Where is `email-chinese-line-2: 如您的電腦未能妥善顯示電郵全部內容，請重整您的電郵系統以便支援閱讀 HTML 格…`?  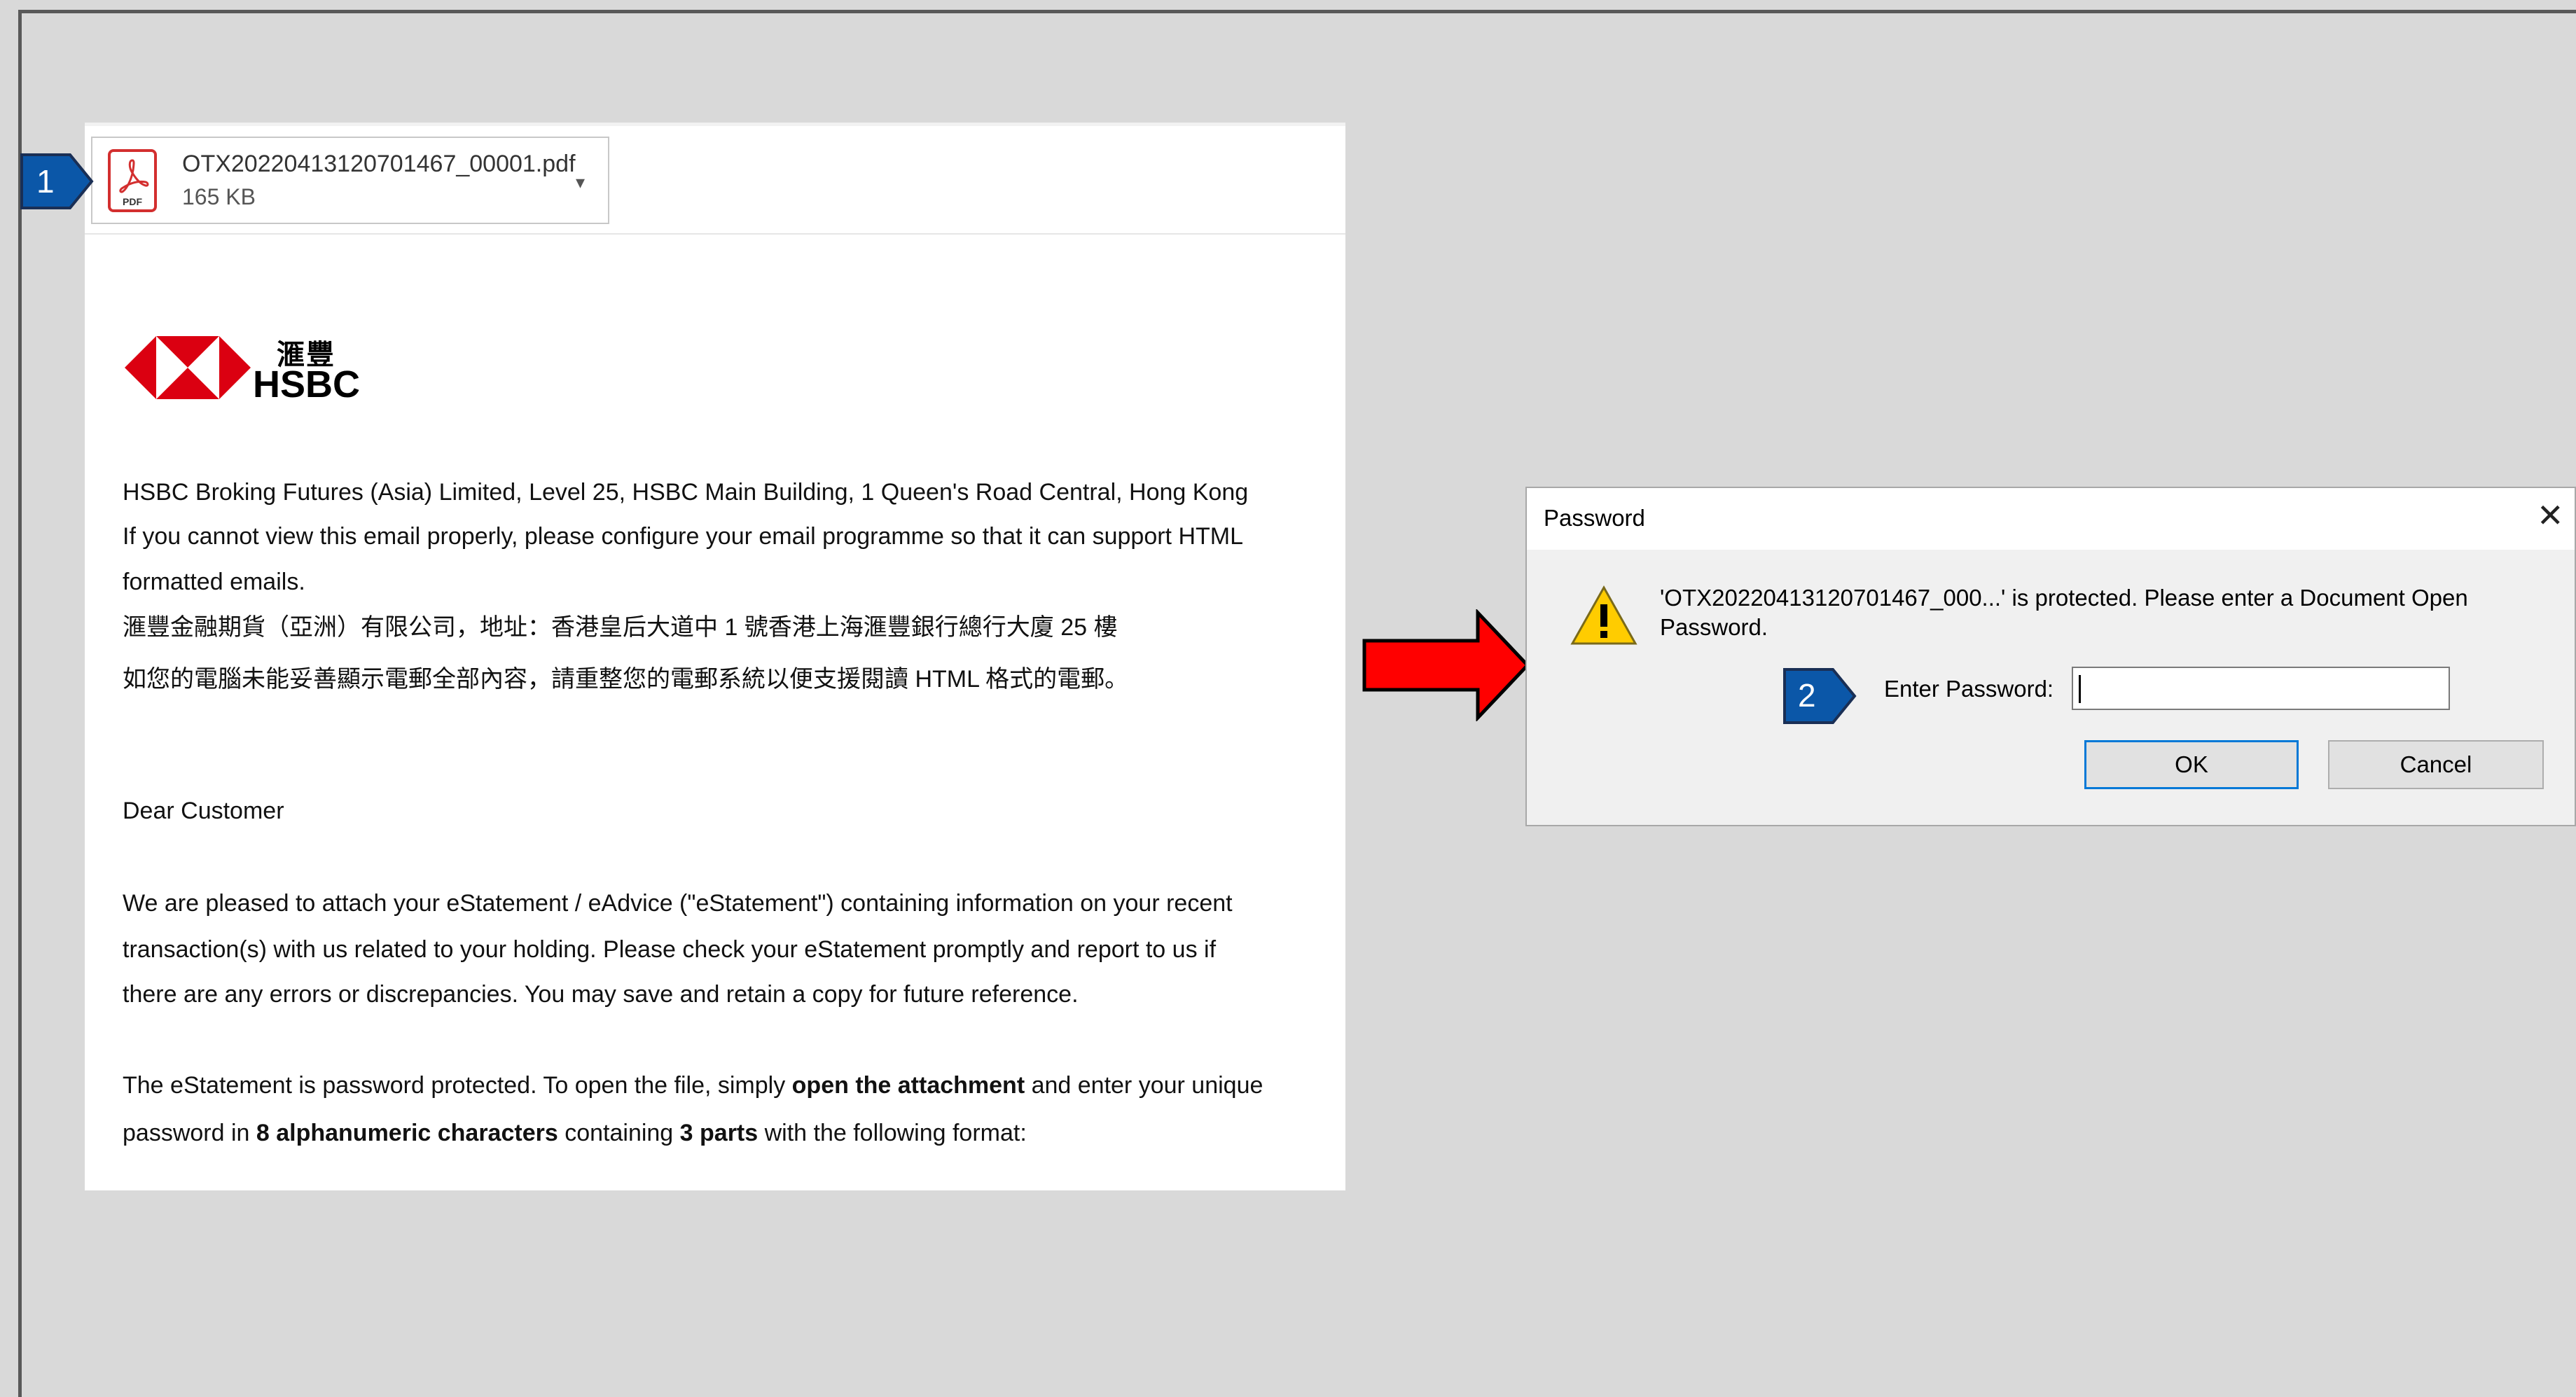 email-chinese-line-2: 如您的電腦未能妥善顯示電郵全部內容，請重整您的電郵系統以便支援閱讀 HTML 格… is located at coordinates (626, 679).